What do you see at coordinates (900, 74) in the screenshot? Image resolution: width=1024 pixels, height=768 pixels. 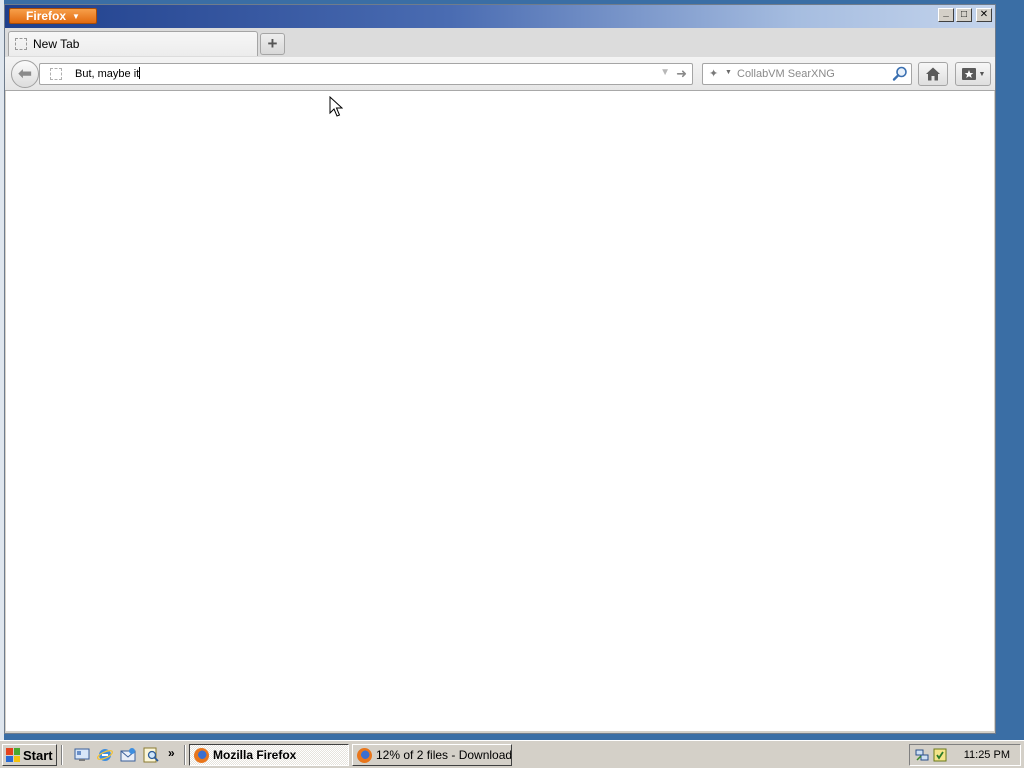 I see `magnifier-icon` at bounding box center [900, 74].